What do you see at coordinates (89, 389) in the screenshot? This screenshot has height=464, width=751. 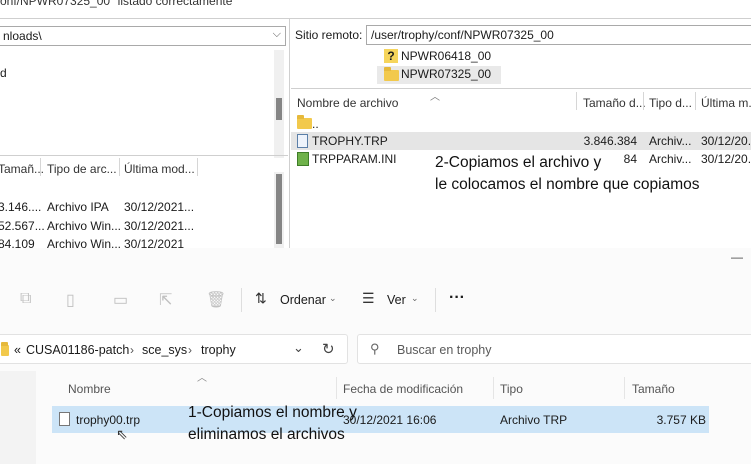 I see `column-name: Nombre` at bounding box center [89, 389].